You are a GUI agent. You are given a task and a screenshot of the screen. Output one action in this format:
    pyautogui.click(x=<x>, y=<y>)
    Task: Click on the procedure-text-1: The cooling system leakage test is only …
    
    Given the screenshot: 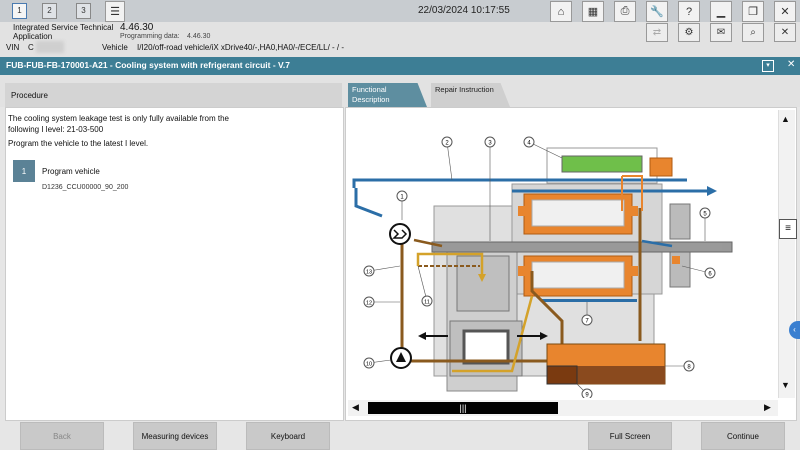 What is the action you would take?
    pyautogui.click(x=118, y=124)
    